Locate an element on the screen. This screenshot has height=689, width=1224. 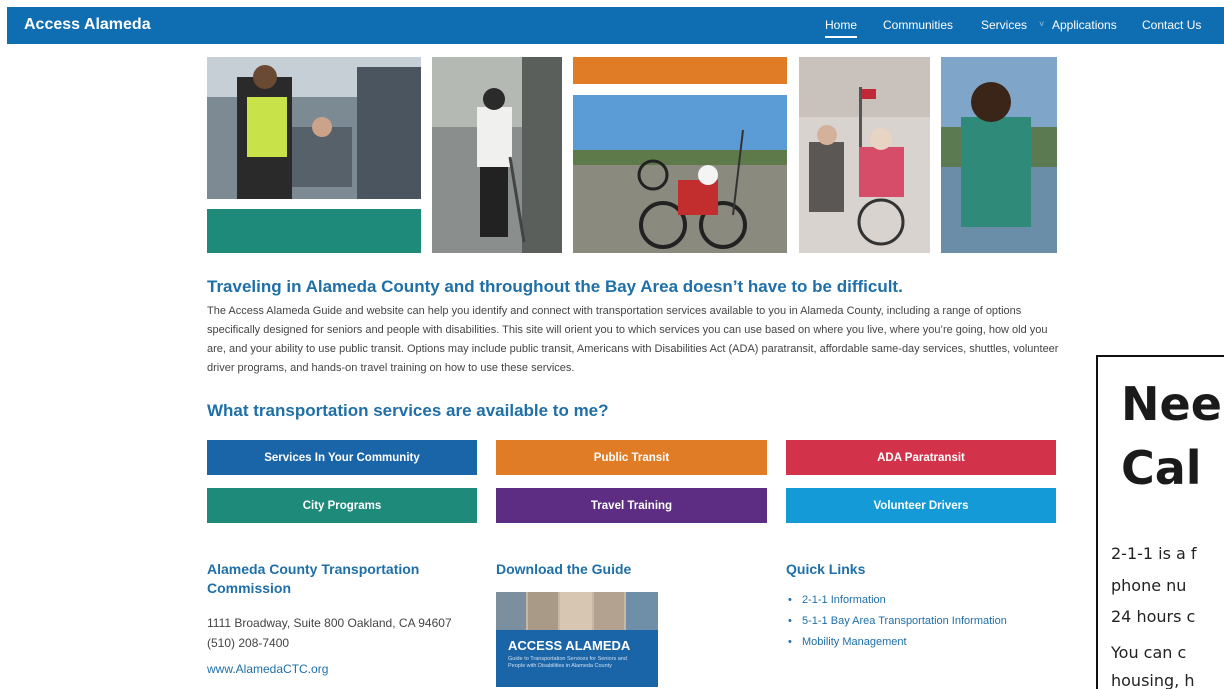
photo-senior-walking is located at coordinates (497, 155).